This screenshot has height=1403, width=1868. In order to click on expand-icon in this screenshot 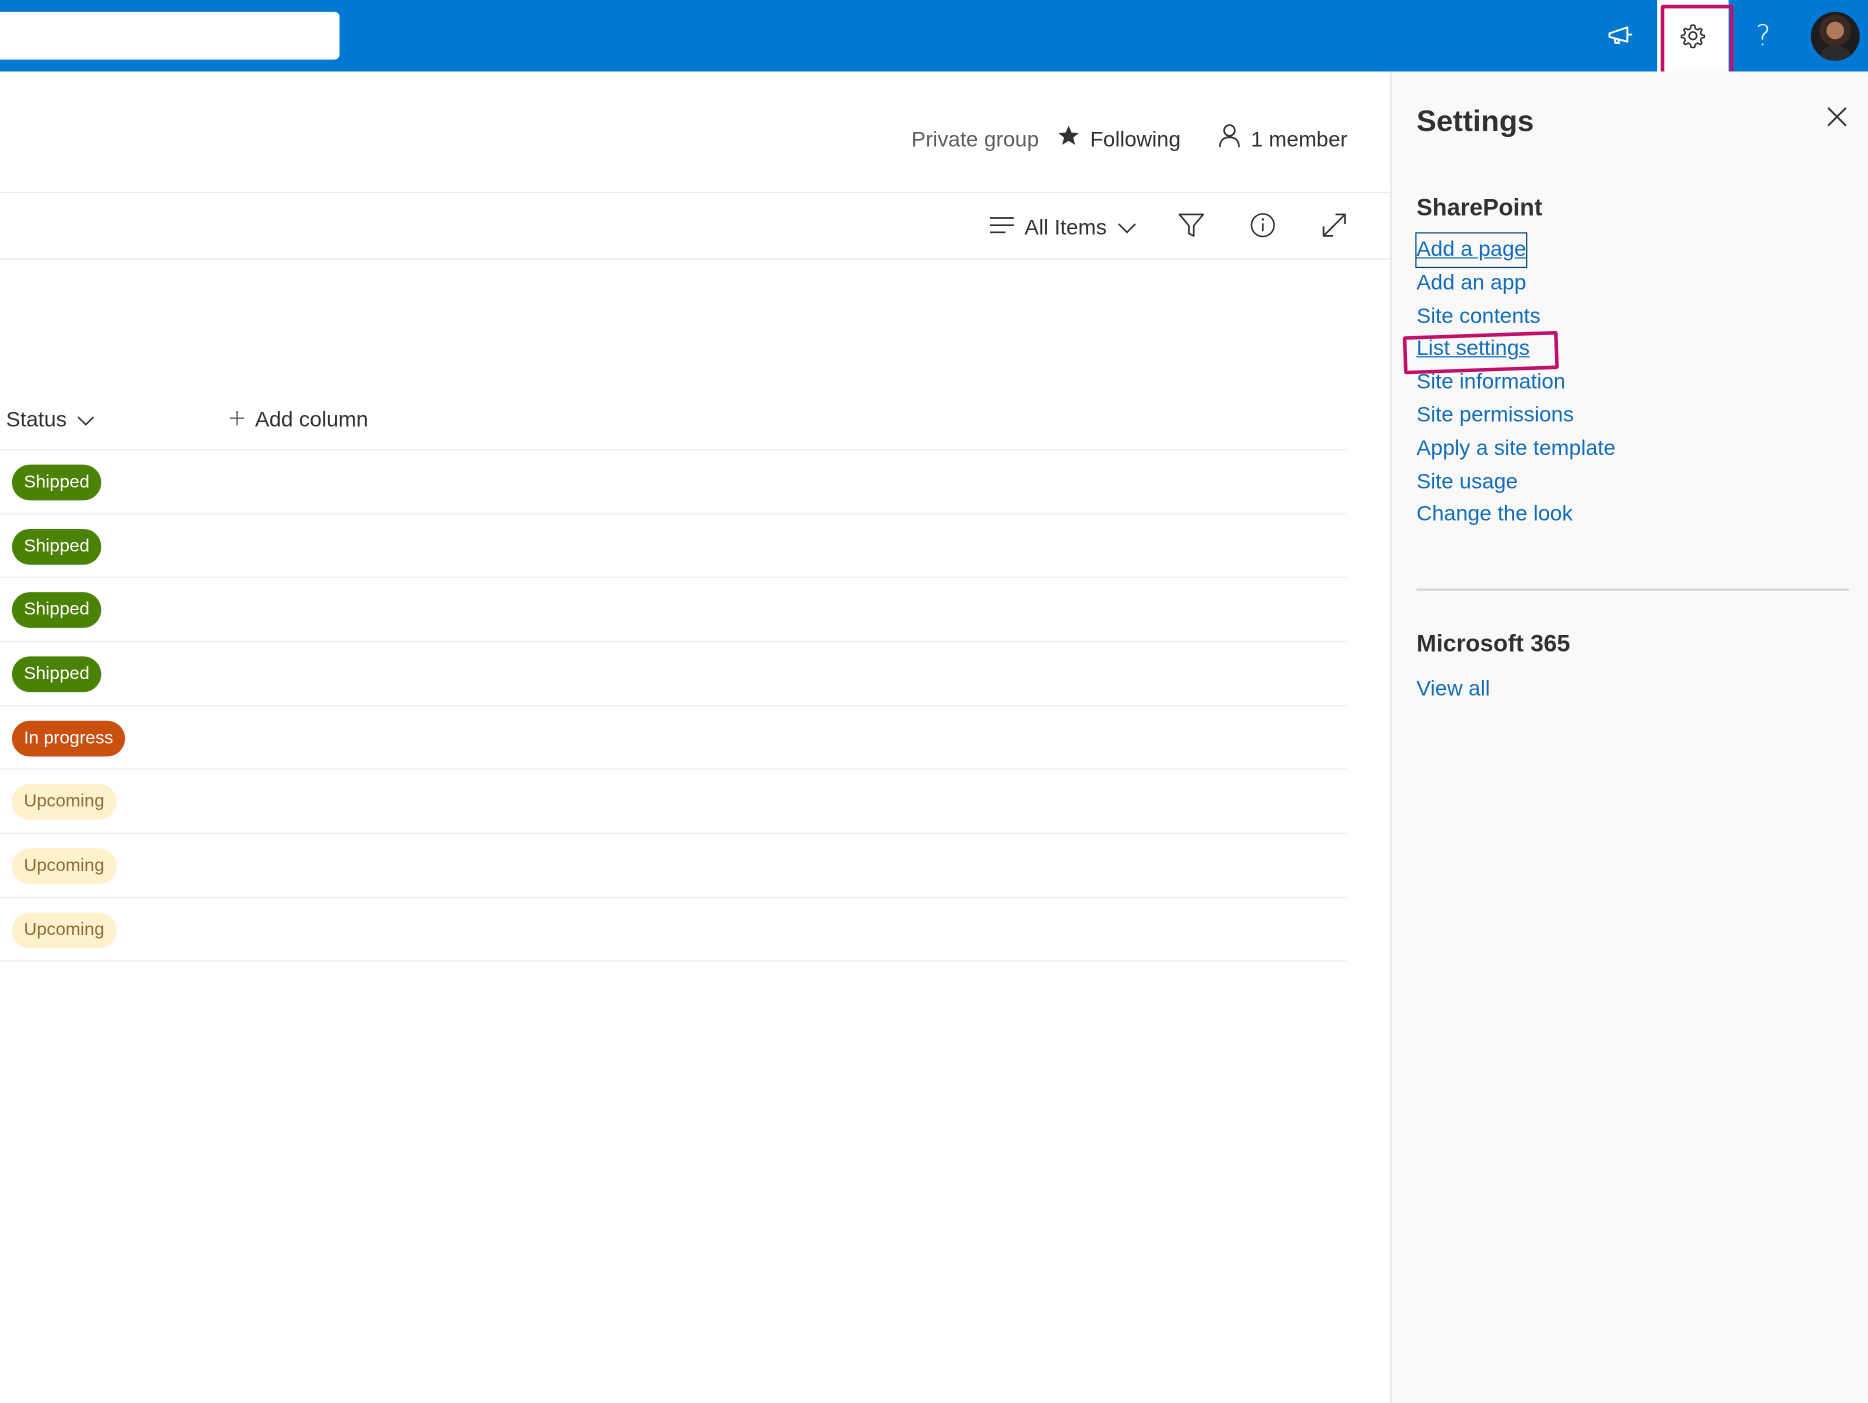, I will do `click(1334, 227)`.